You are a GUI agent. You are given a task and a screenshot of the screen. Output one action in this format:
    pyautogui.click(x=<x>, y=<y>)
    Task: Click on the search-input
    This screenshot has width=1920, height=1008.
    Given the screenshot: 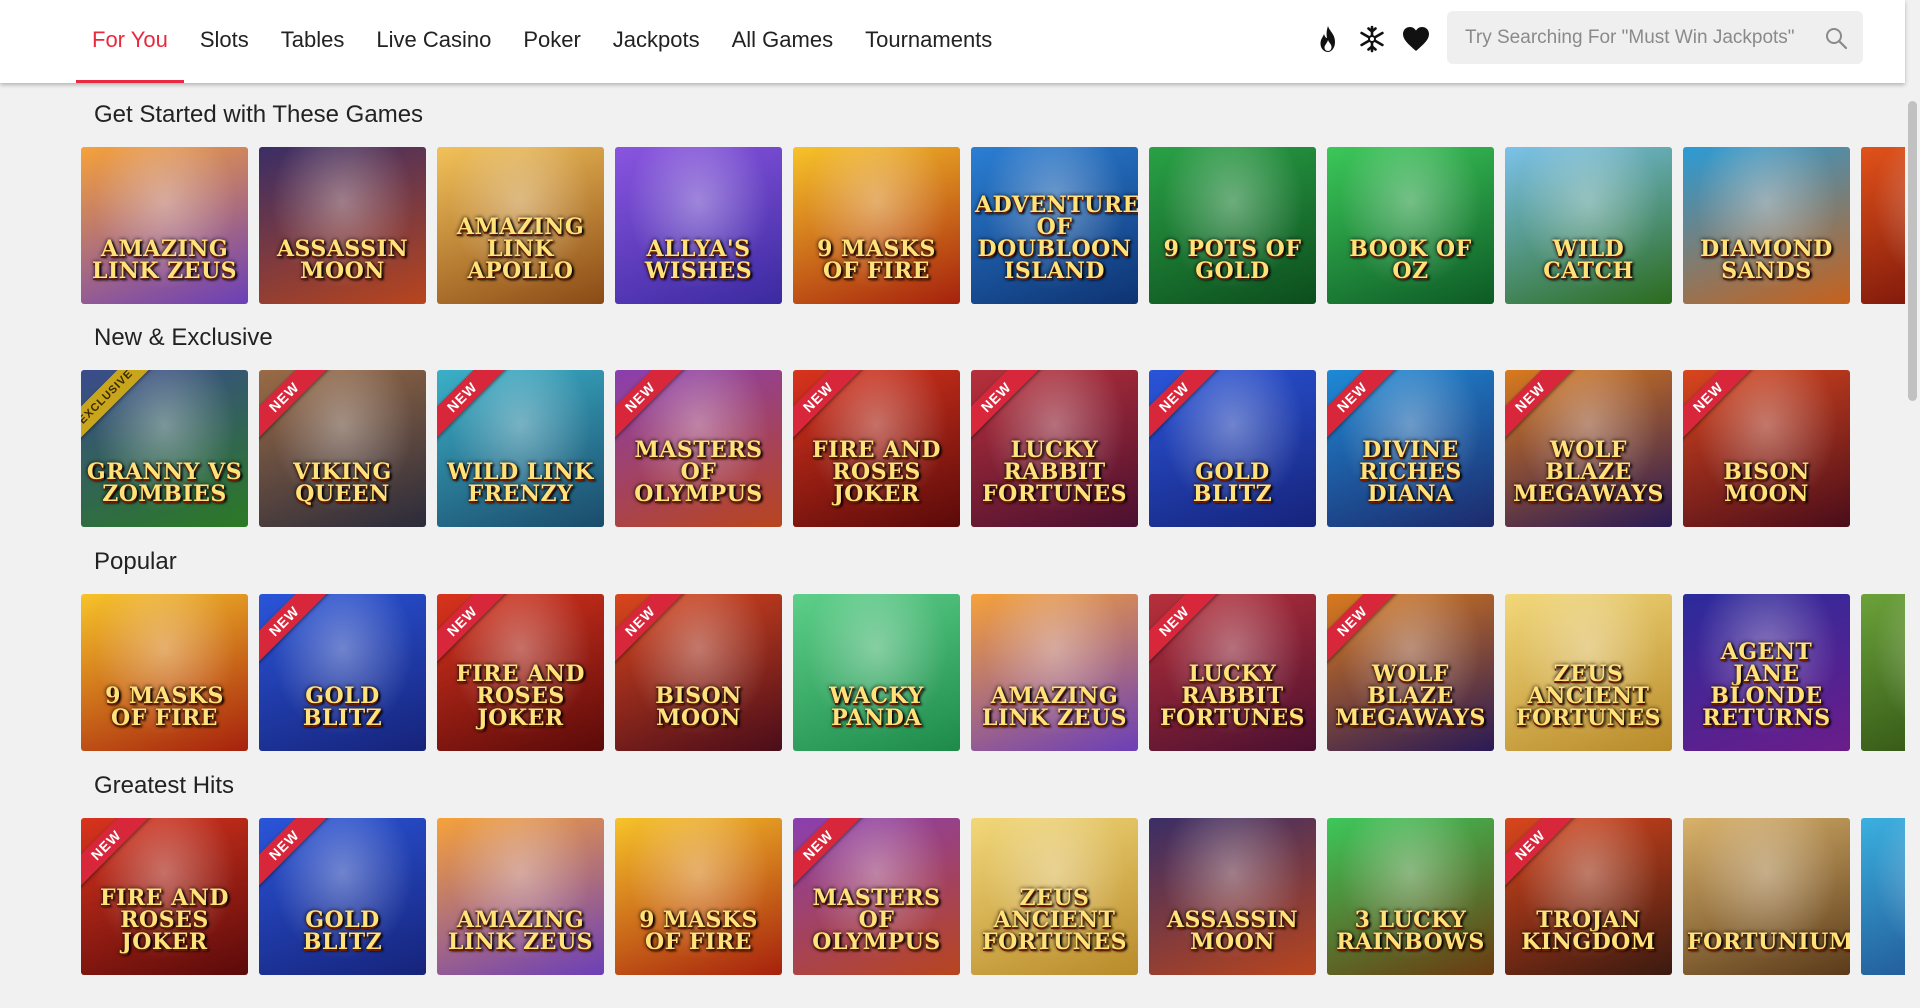 What is the action you would take?
    pyautogui.click(x=1642, y=37)
    